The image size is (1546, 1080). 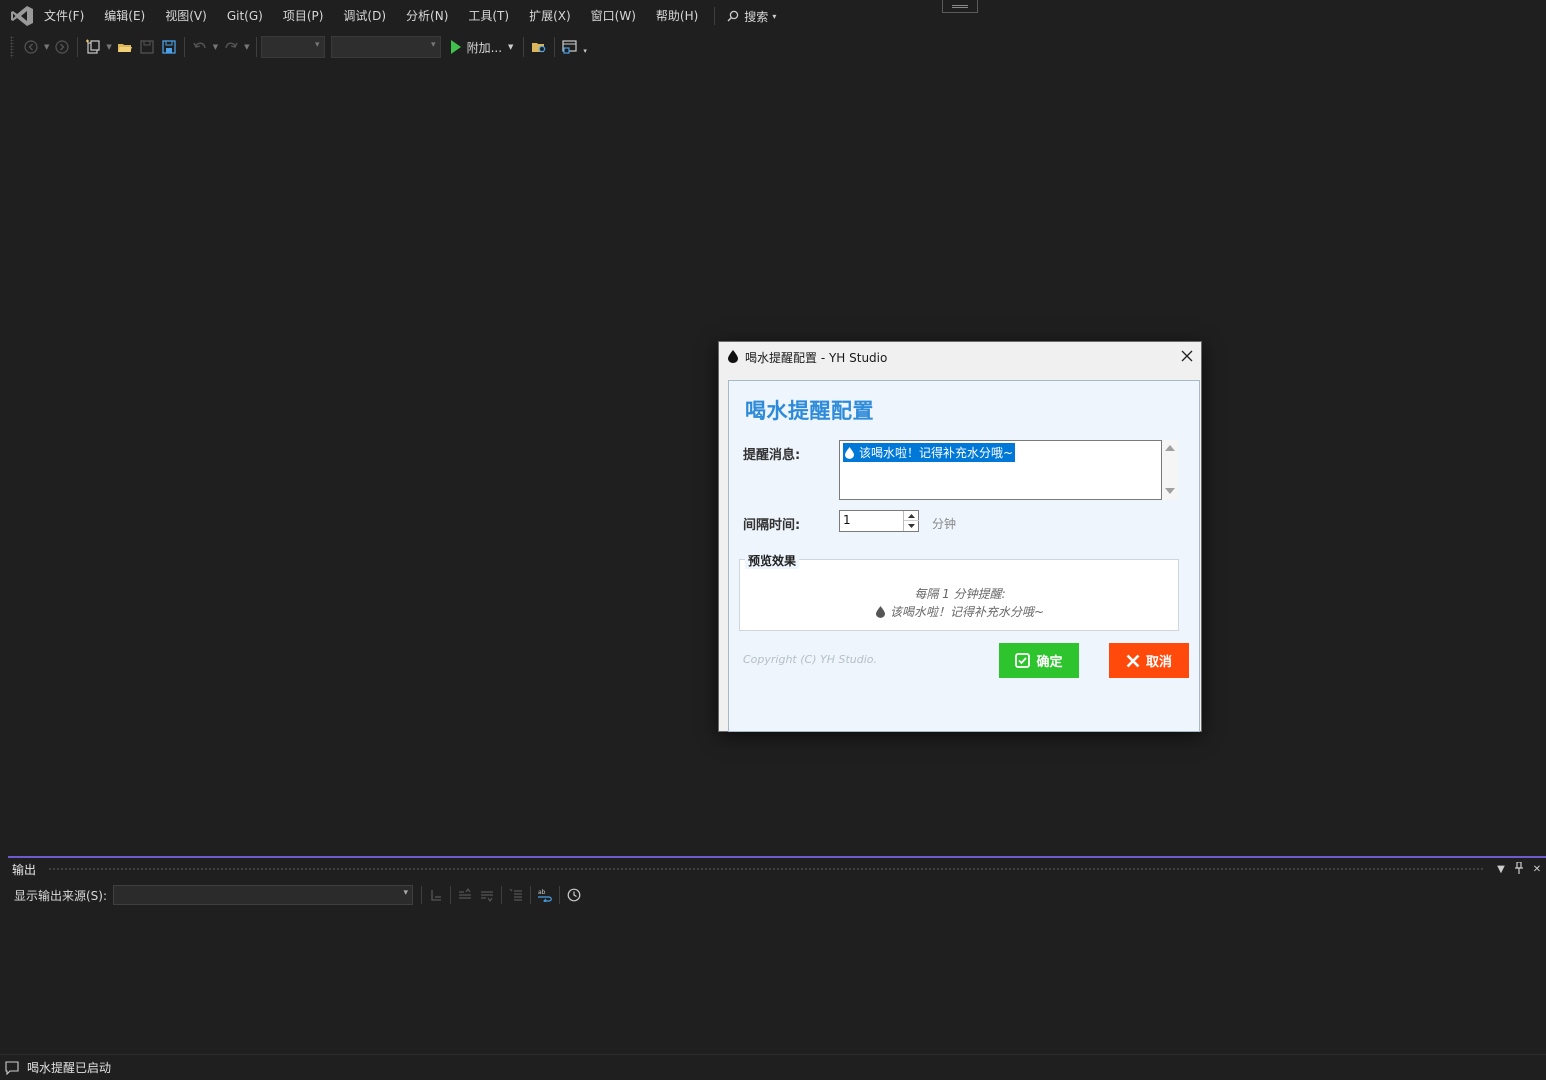 What do you see at coordinates (200, 47) in the screenshot?
I see `undo-icon` at bounding box center [200, 47].